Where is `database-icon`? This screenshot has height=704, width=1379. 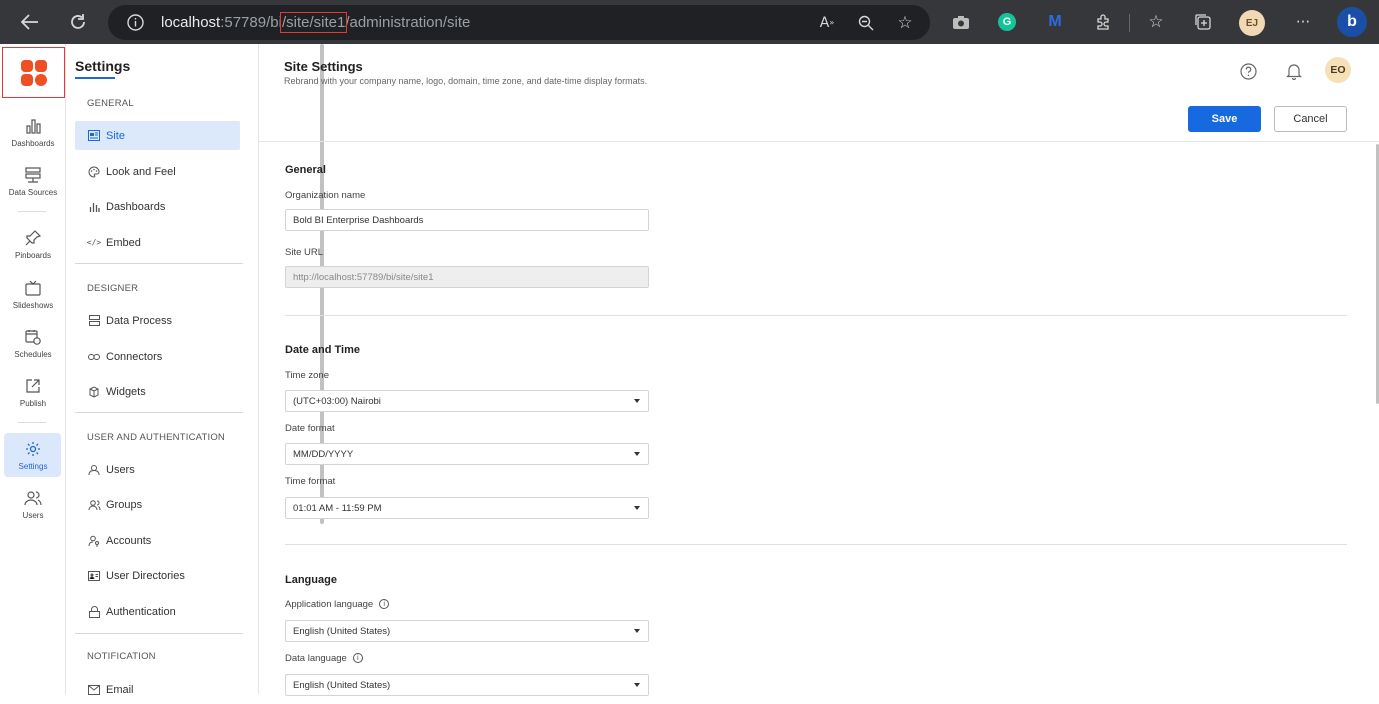 database-icon is located at coordinates (33, 175).